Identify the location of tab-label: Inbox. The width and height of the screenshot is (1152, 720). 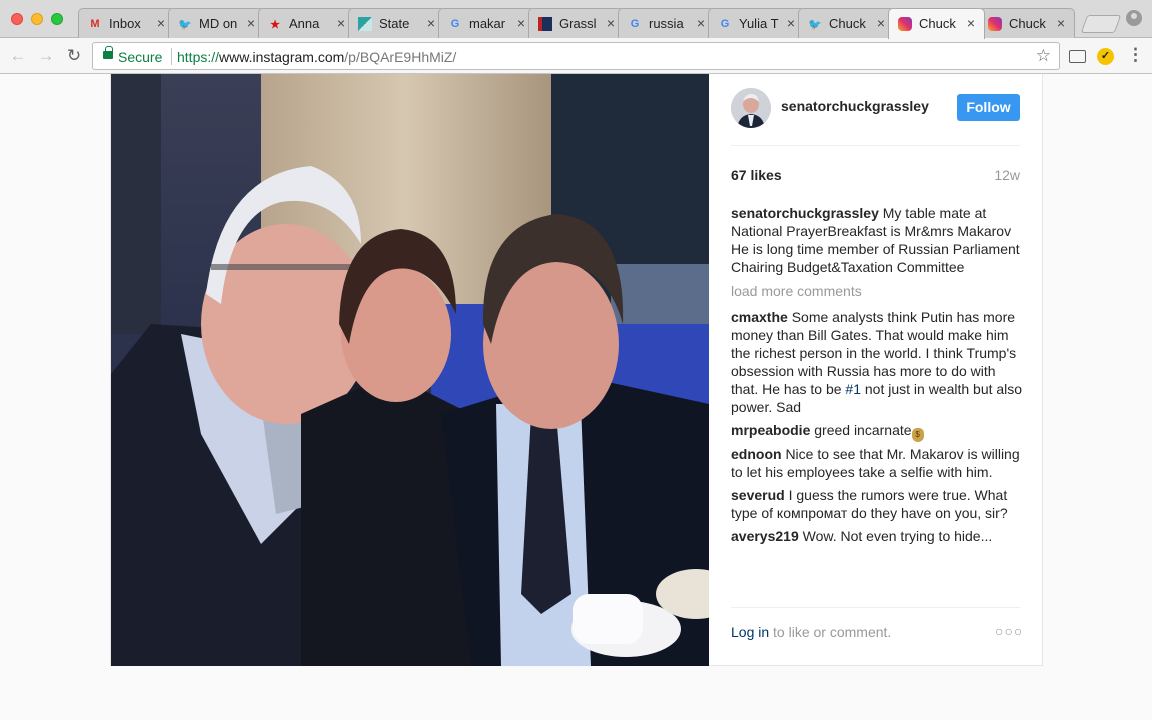
(125, 23).